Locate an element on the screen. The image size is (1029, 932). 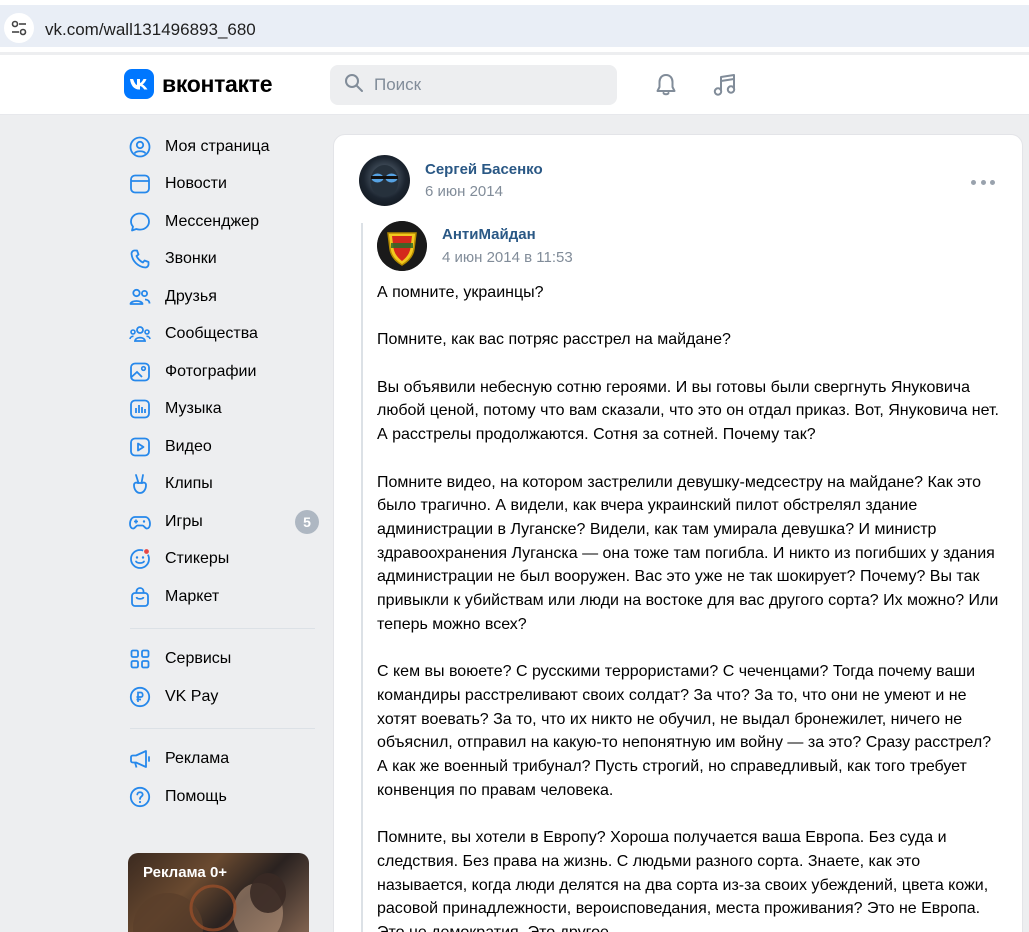
gamepad-icon is located at coordinates (140, 522).